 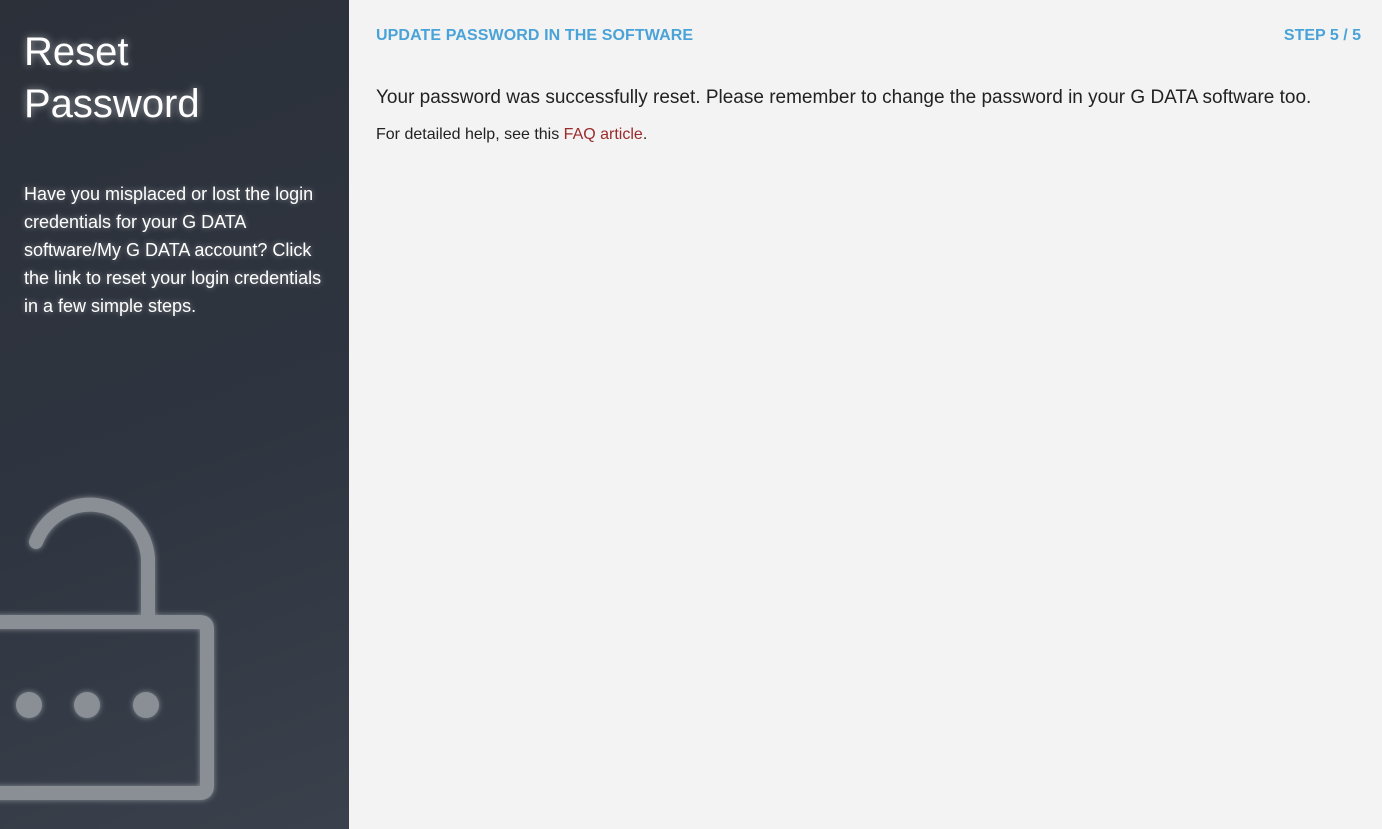 What do you see at coordinates (535, 35) in the screenshot?
I see `step-heading: UPDATE PASSWORD IN THE SOFTWARE` at bounding box center [535, 35].